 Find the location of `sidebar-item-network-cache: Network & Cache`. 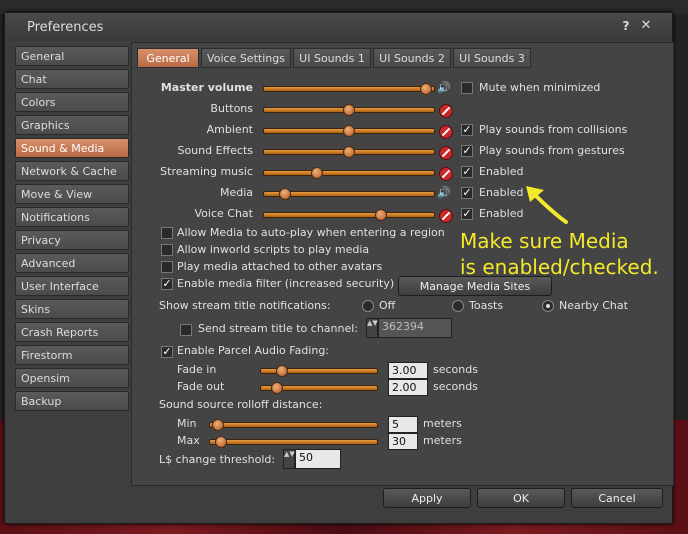

sidebar-item-network-cache: Network & Cache is located at coordinates (72, 171).